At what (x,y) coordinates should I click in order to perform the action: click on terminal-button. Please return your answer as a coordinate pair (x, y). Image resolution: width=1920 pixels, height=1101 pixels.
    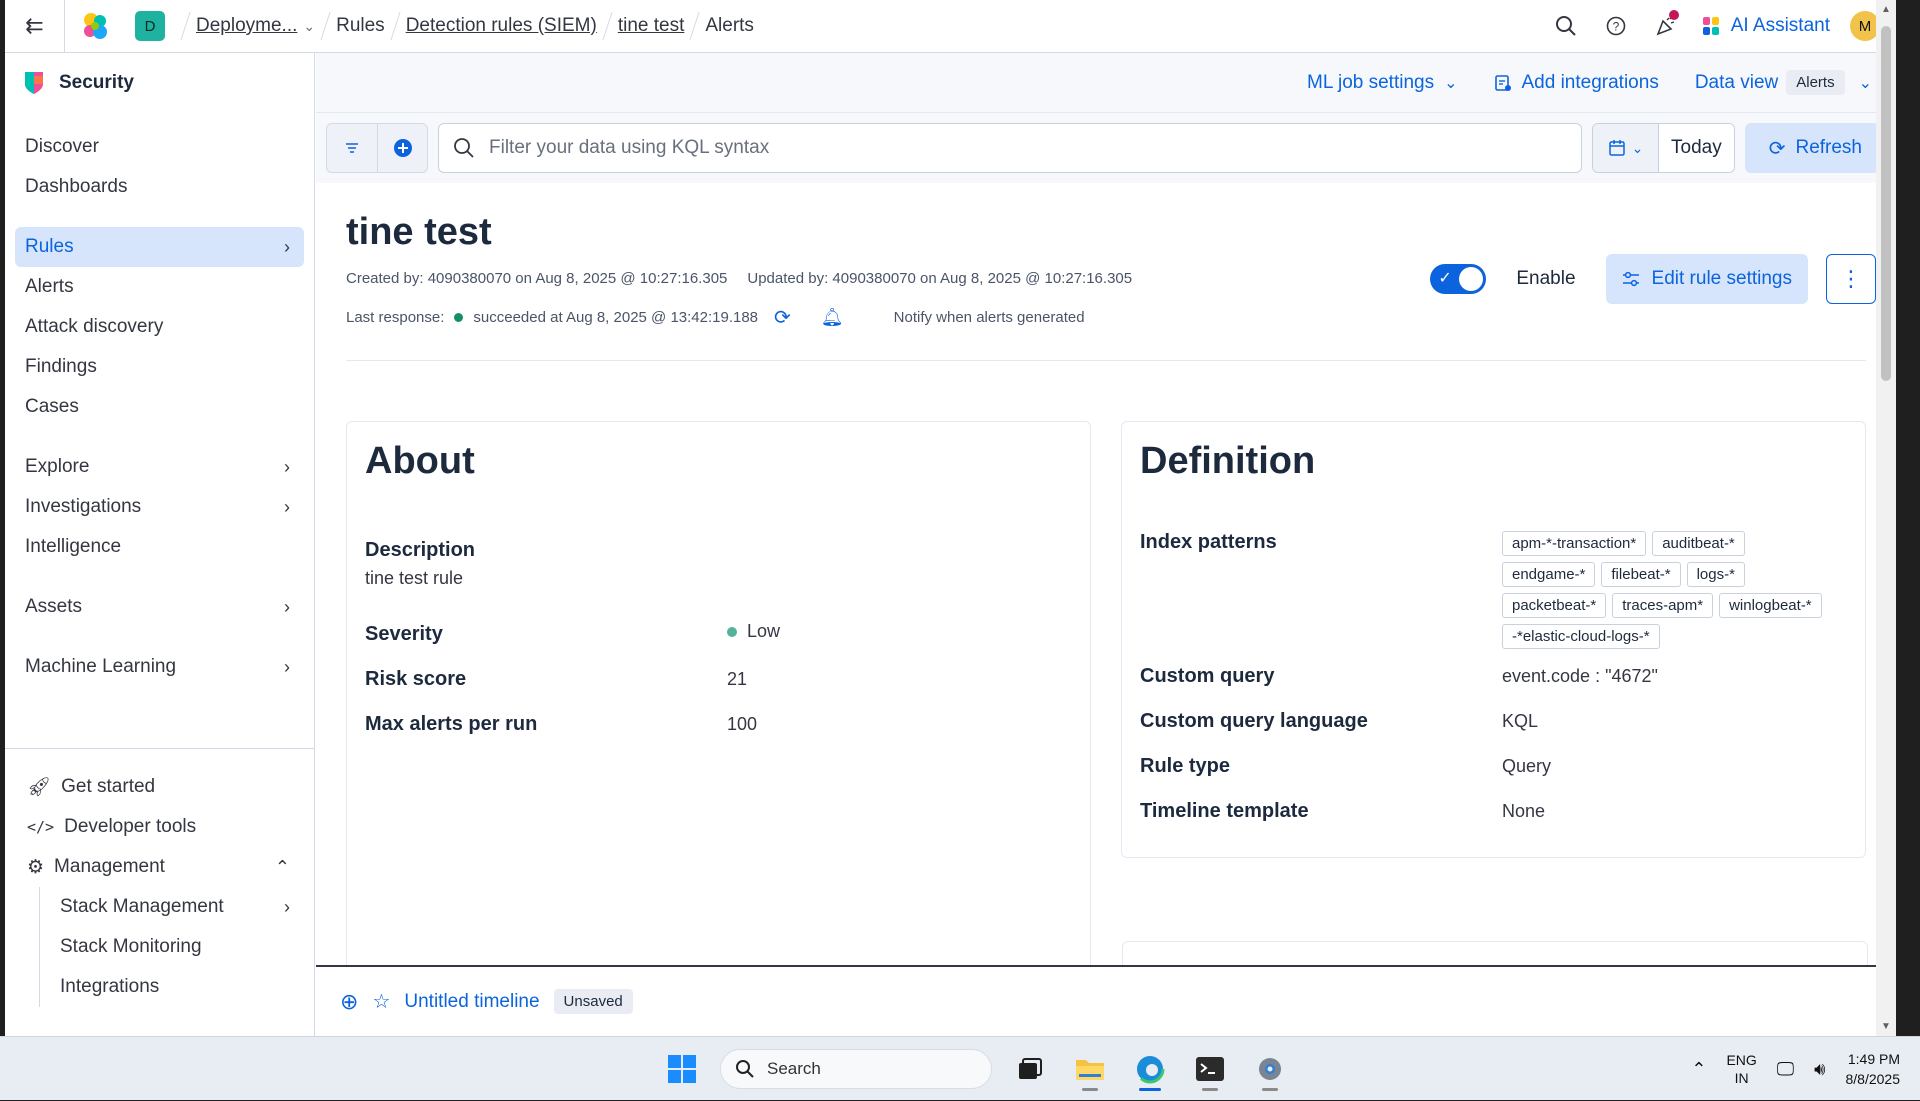
    Looking at the image, I should click on (1210, 1069).